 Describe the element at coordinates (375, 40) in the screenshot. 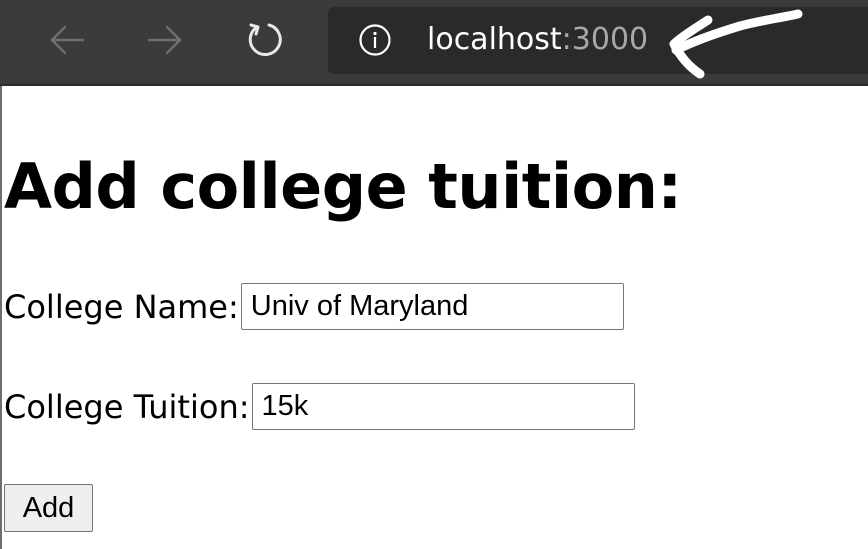

I see `info-icon` at that location.